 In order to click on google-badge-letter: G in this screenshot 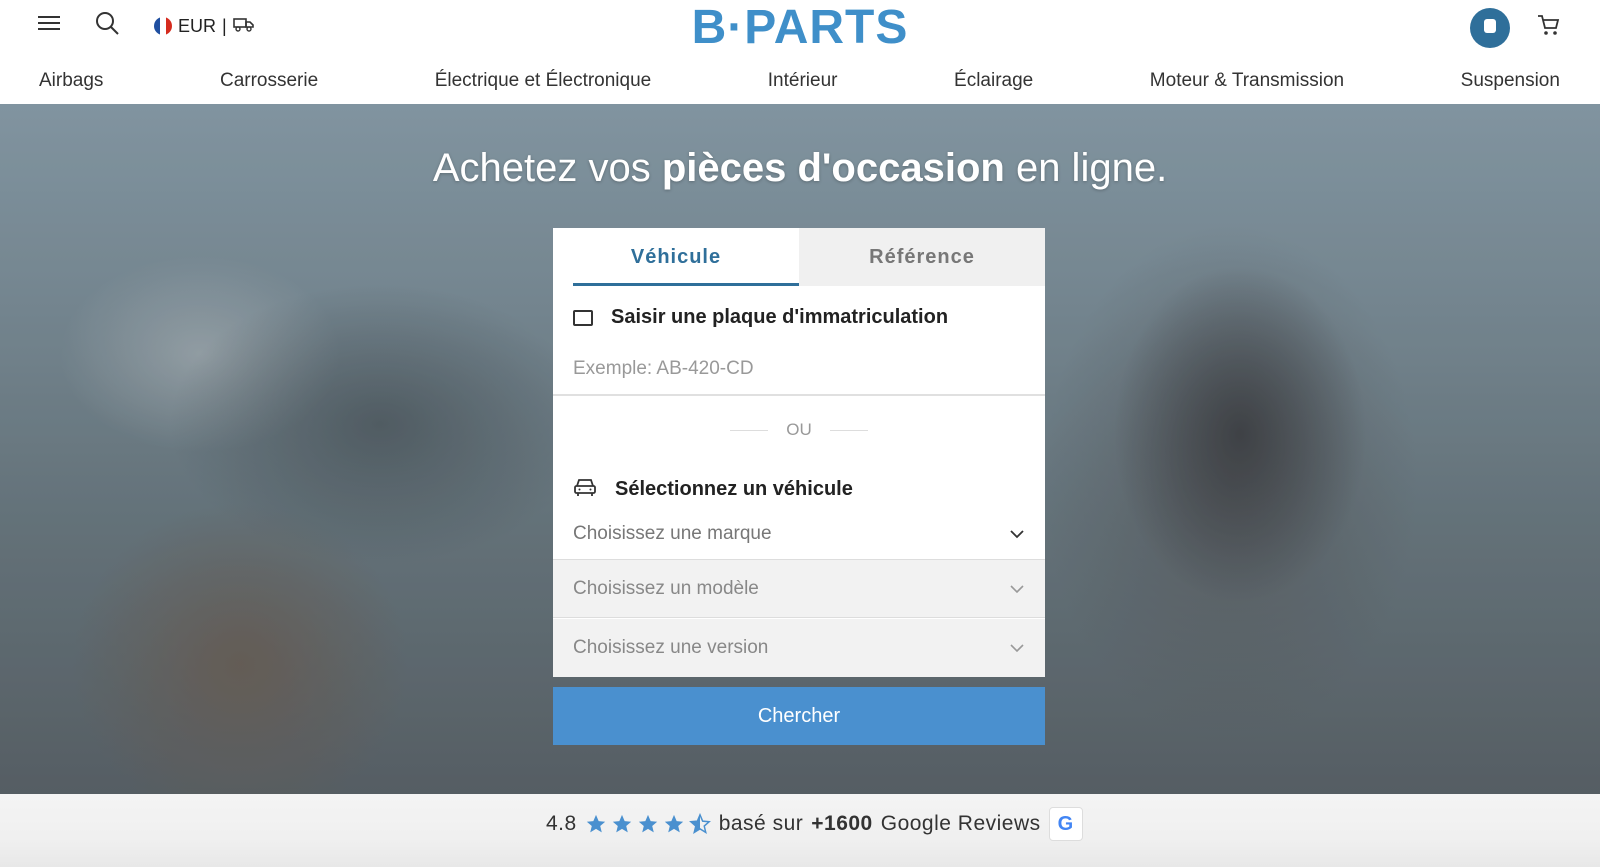, I will do `click(1065, 823)`.